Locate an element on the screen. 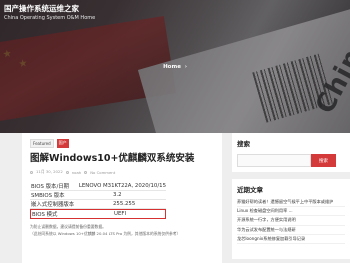  search-widget: 搜索 搜索 is located at coordinates (291, 152).